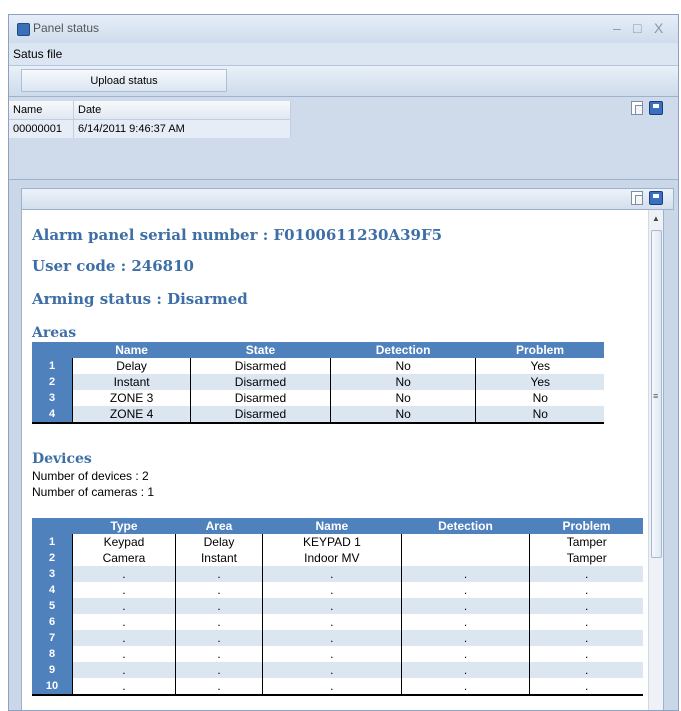 The image size is (681, 711). What do you see at coordinates (337, 638) in the screenshot?
I see `table-row: 7 . . . . .` at bounding box center [337, 638].